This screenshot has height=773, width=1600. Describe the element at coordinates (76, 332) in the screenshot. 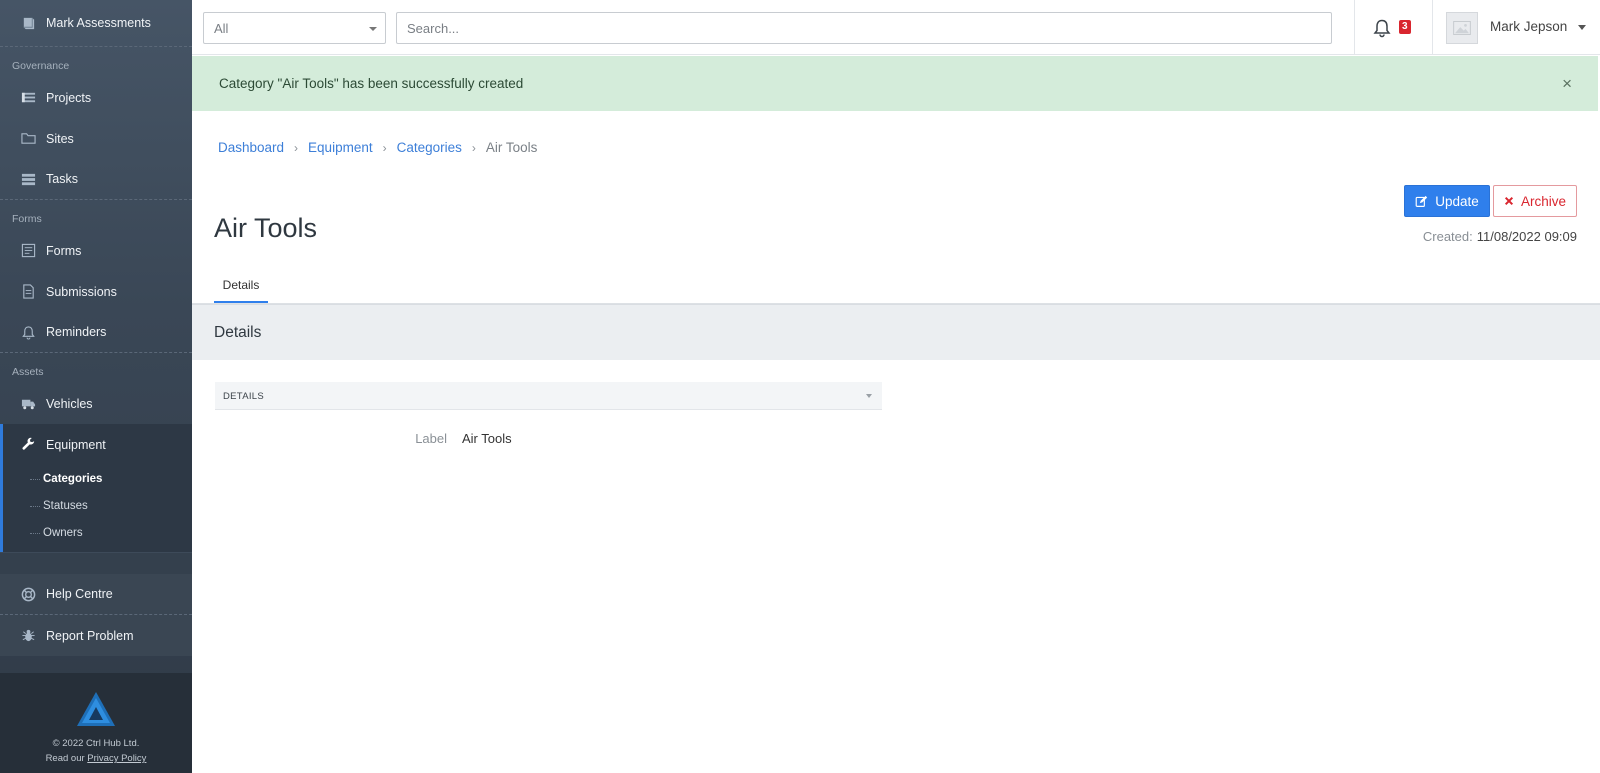

I see `sidebar-item-label: Reminders` at that location.